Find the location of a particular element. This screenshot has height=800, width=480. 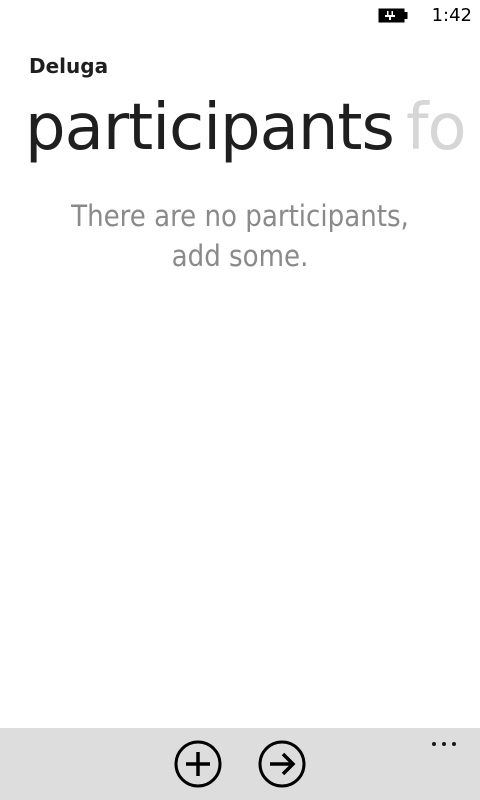

pivot-tab-next: fo is located at coordinates (436, 128).